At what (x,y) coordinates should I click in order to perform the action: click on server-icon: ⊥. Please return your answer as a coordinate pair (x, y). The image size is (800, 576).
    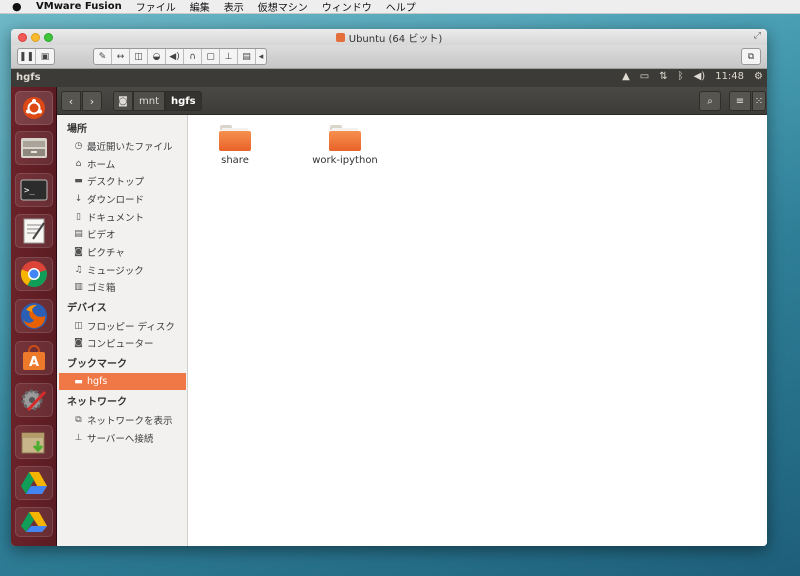
    Looking at the image, I should click on (78, 437).